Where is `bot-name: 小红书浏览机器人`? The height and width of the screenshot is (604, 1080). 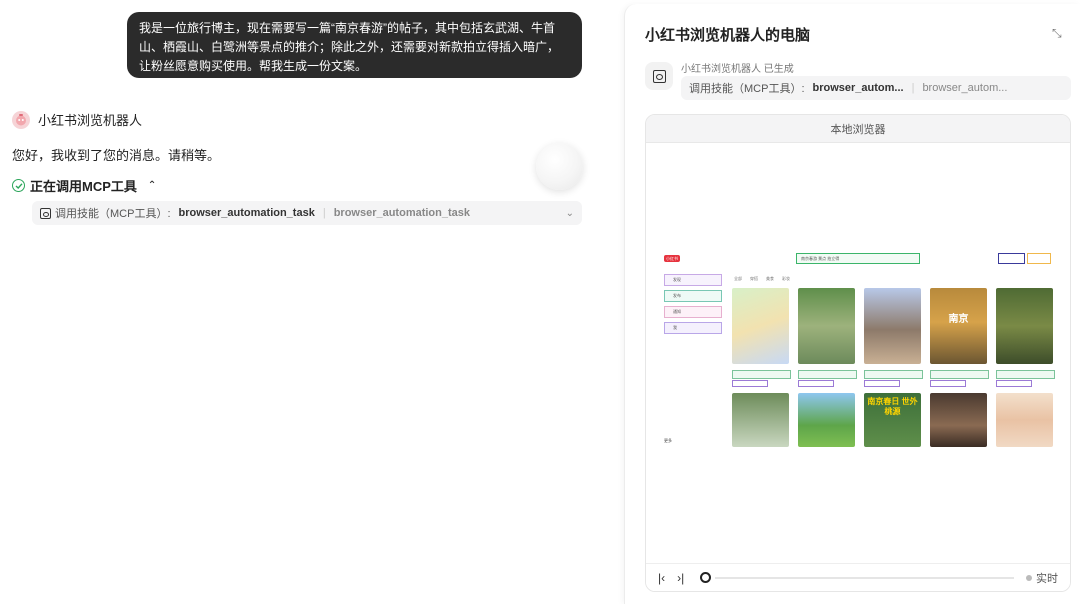
bot-name: 小红书浏览机器人 is located at coordinates (90, 120).